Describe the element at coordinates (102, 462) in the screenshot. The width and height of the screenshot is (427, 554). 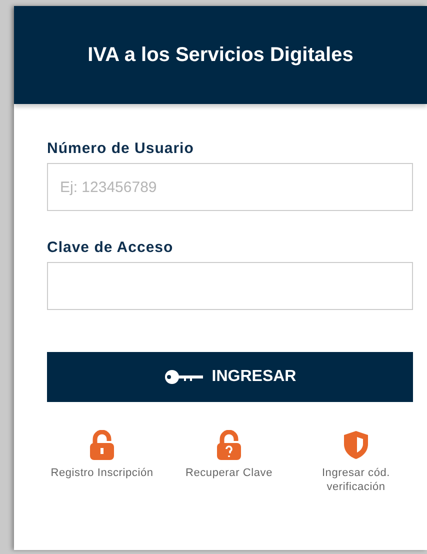
I see `link-item: Registro Inscripción` at that location.